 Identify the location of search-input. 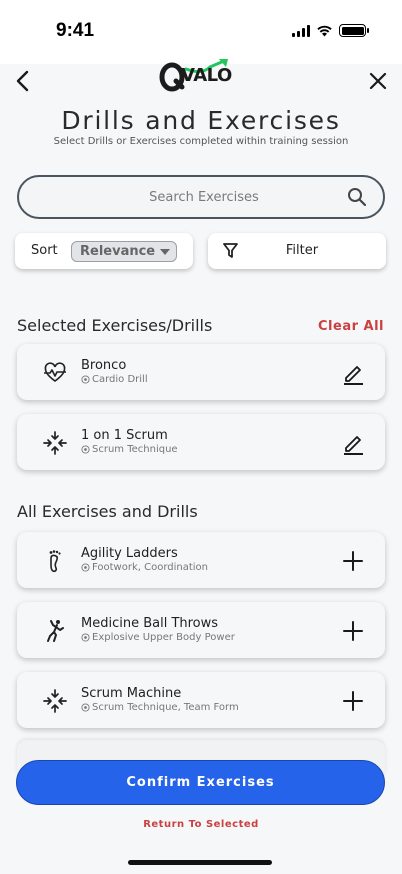
(204, 197).